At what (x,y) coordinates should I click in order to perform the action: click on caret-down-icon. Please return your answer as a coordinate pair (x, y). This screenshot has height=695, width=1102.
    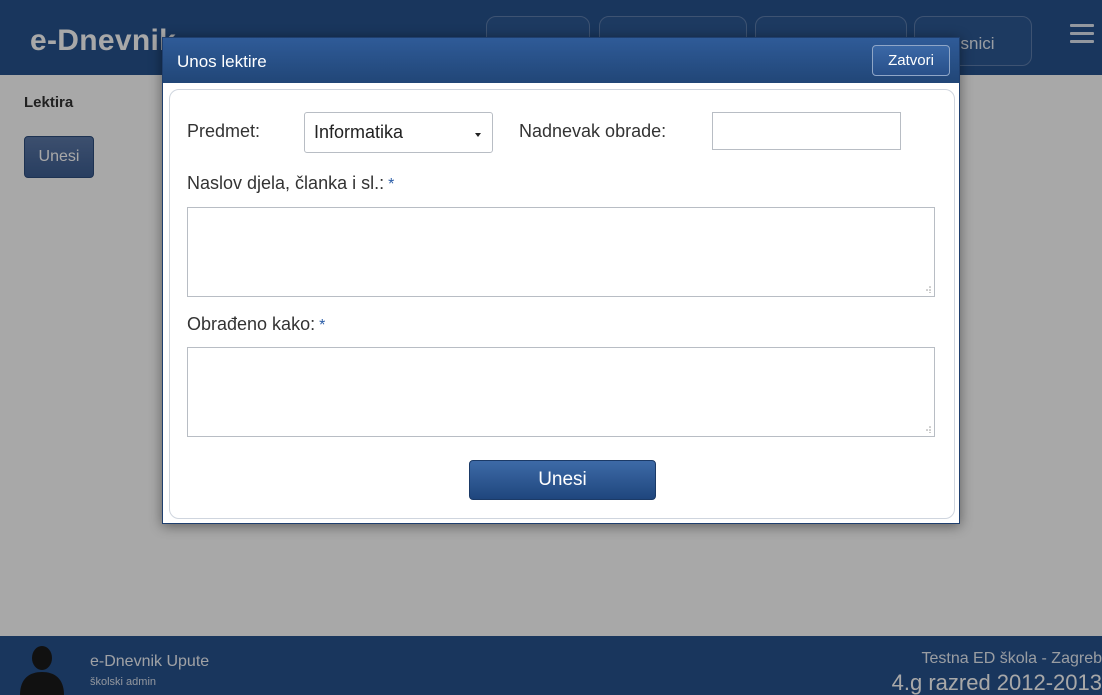
    Looking at the image, I should click on (478, 135).